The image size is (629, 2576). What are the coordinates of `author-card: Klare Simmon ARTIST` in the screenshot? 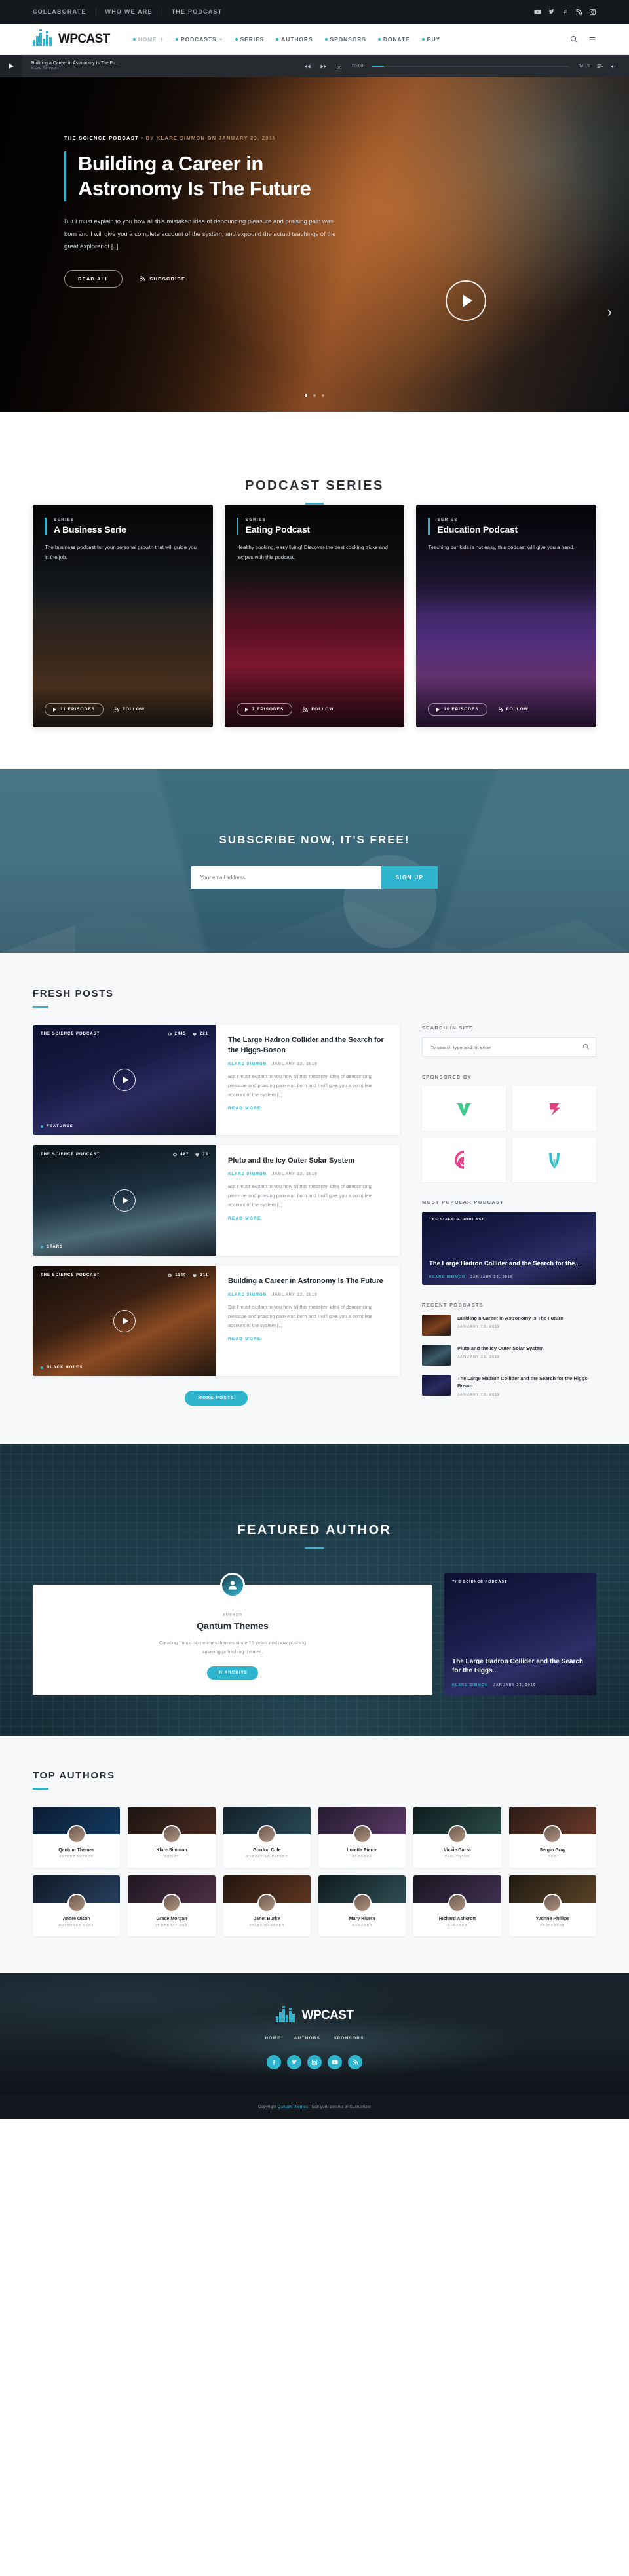 It's located at (172, 1837).